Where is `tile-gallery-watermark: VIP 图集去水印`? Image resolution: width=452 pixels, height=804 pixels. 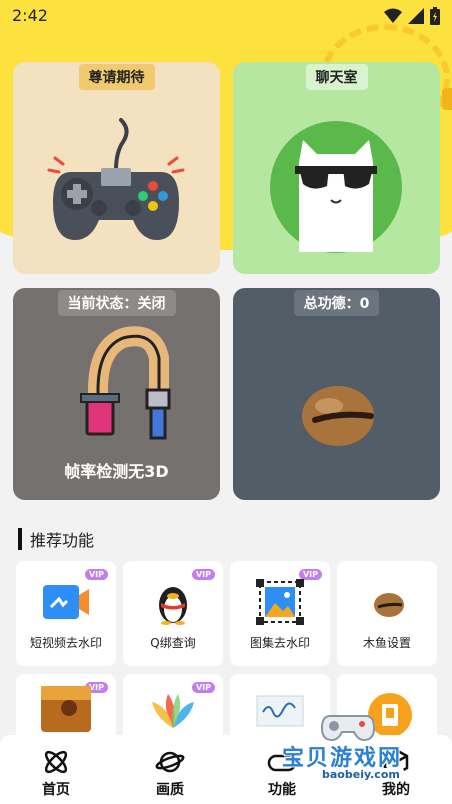 tile-gallery-watermark: VIP 图集去水印 is located at coordinates (280, 613).